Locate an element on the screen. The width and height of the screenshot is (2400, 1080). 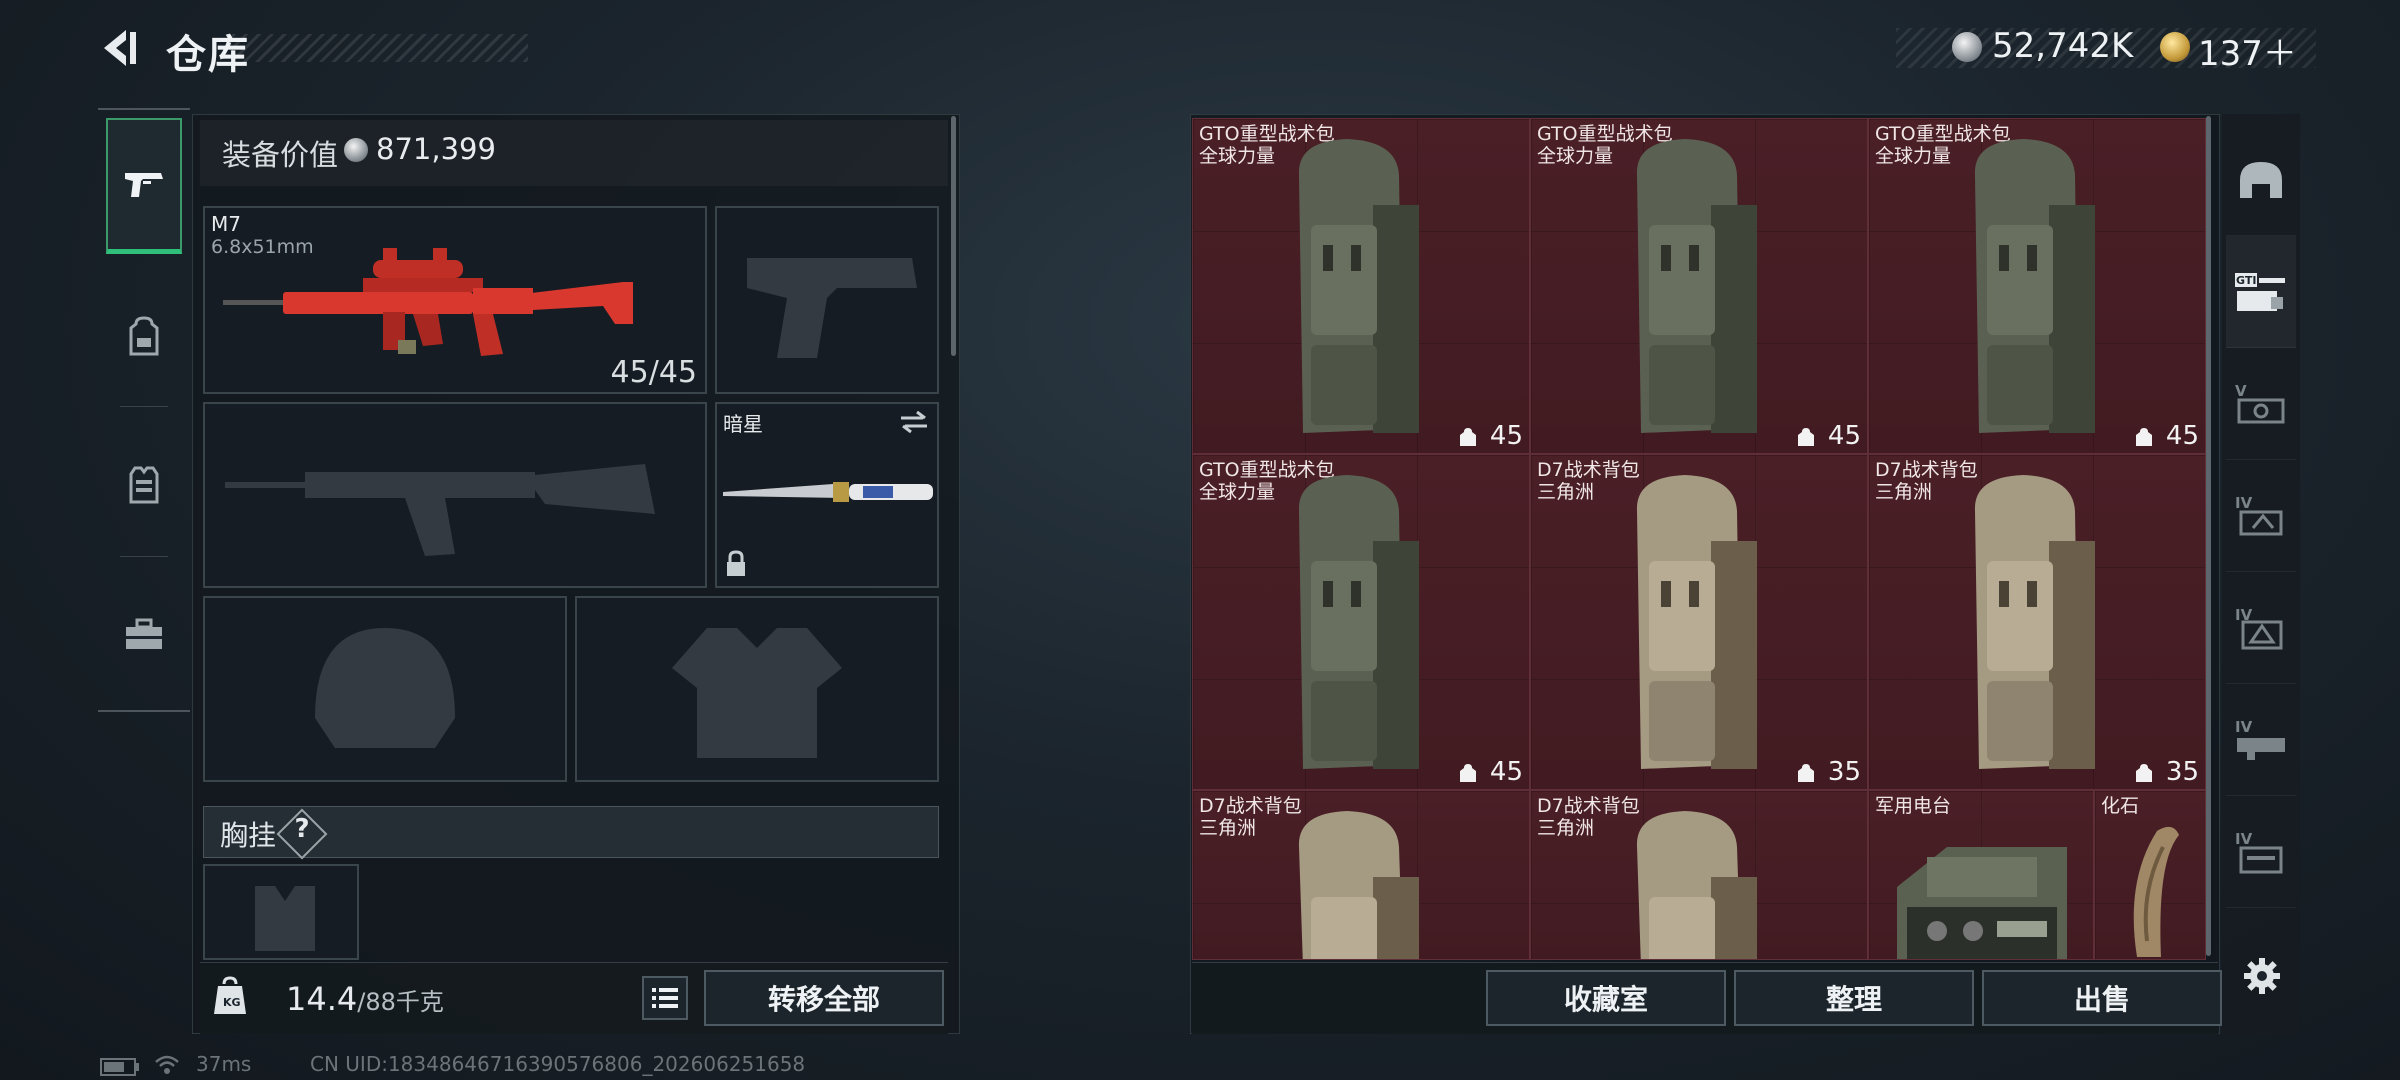
list-view-button is located at coordinates (665, 998).